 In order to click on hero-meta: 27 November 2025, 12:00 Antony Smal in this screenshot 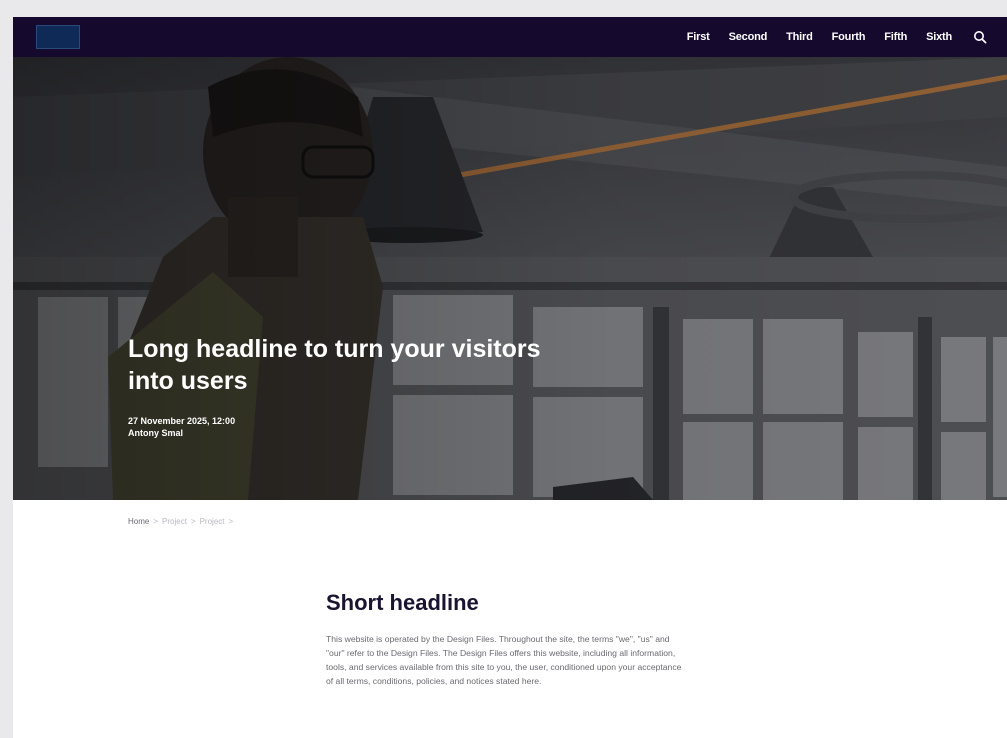, I will do `click(181, 427)`.